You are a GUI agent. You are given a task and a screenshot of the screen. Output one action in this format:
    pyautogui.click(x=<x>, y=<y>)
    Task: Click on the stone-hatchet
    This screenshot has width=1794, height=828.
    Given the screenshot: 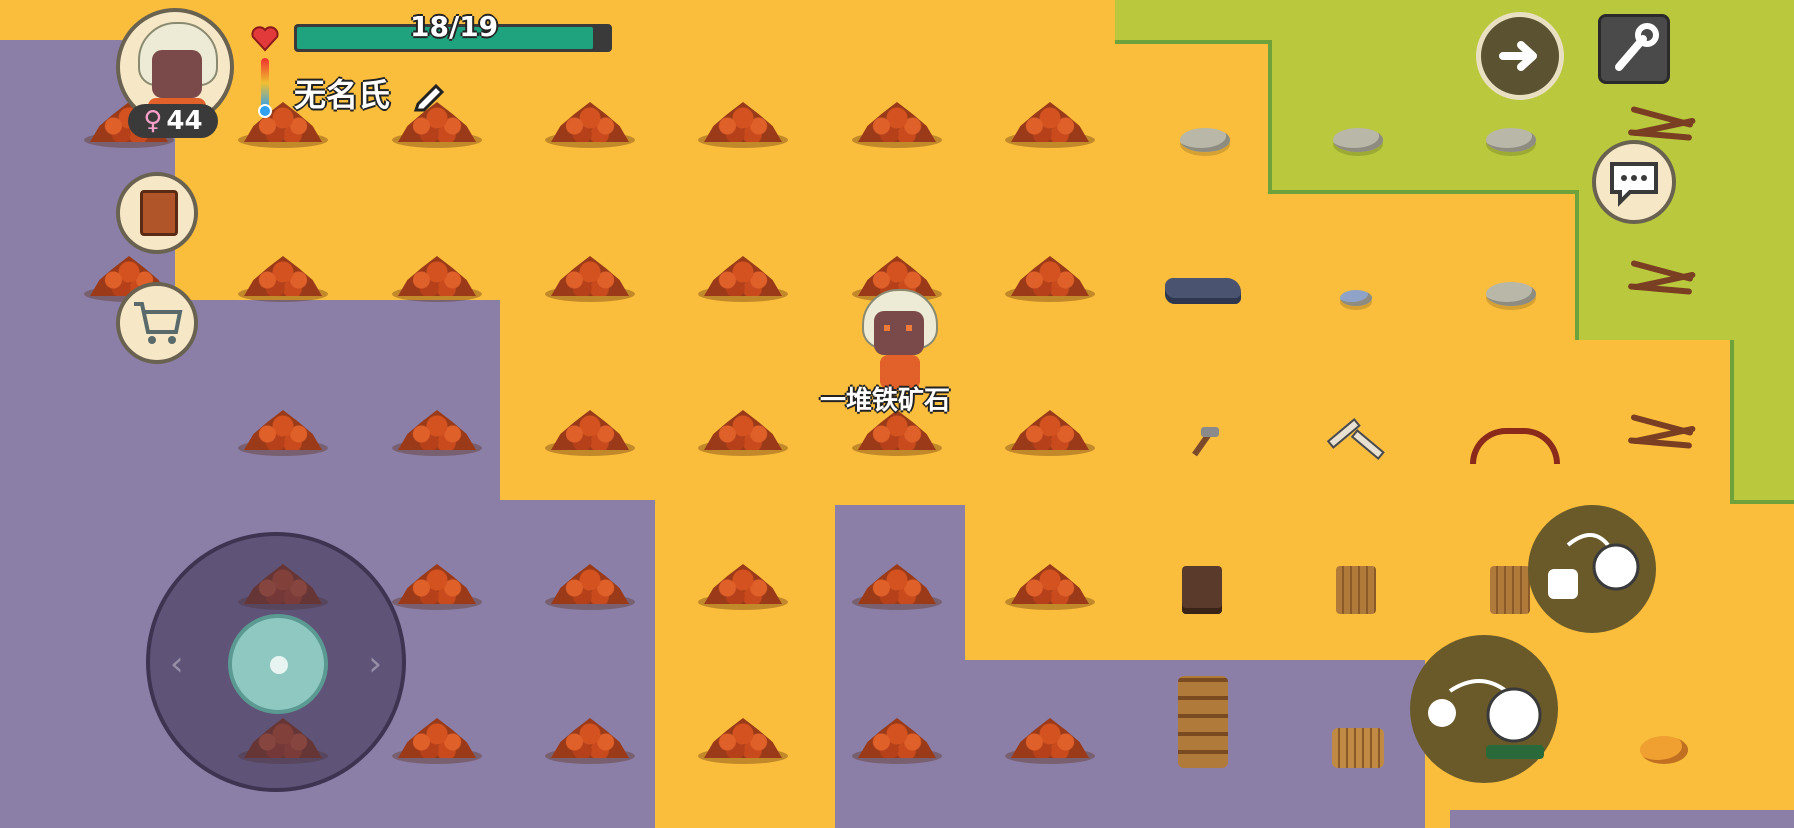 What is the action you would take?
    pyautogui.click(x=1203, y=441)
    